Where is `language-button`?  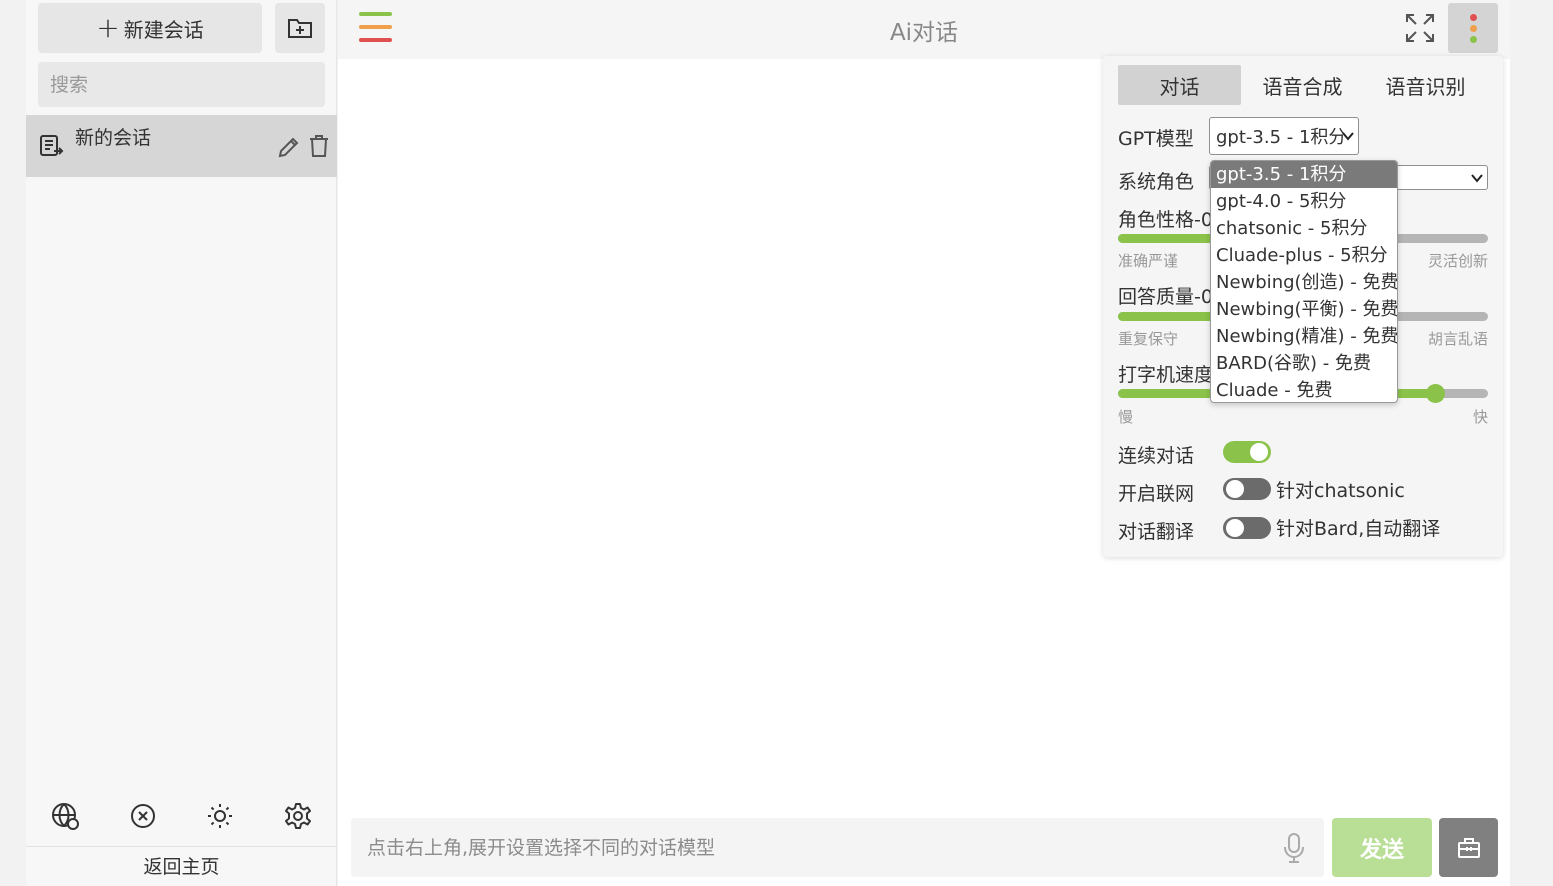
language-button is located at coordinates (65, 816).